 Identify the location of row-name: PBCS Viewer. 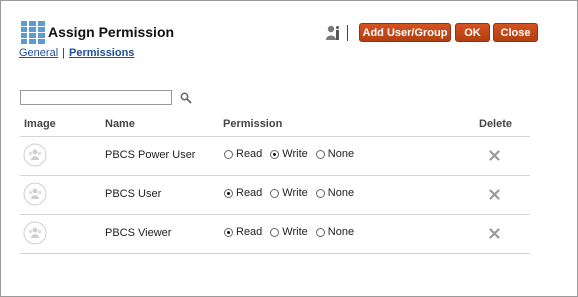
(138, 233).